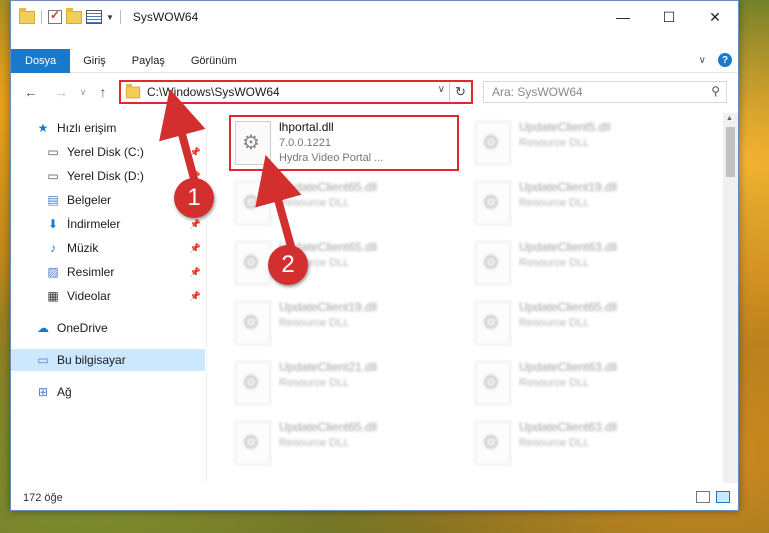 The image size is (769, 533). I want to click on new-folder-icon, so click(74, 15).